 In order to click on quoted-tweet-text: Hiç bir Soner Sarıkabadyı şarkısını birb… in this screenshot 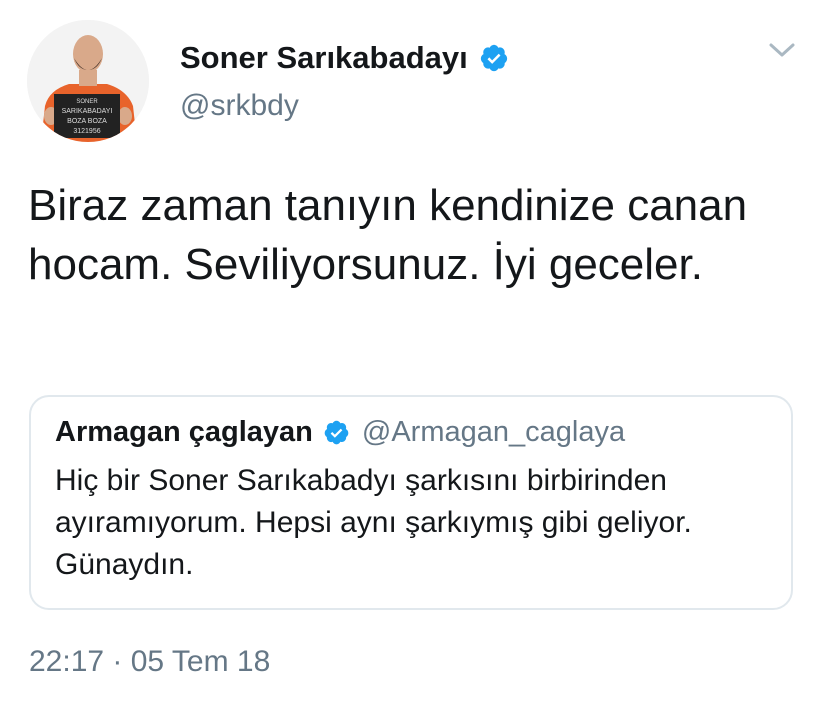, I will do `click(373, 522)`.